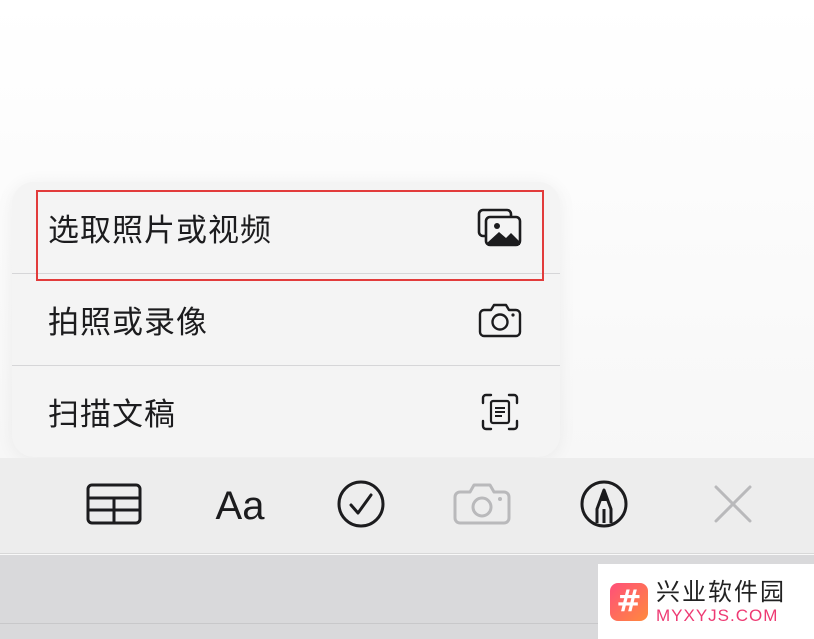 This screenshot has height=639, width=814. Describe the element at coordinates (629, 601) in the screenshot. I see `watermark-logo-icon: #` at that location.